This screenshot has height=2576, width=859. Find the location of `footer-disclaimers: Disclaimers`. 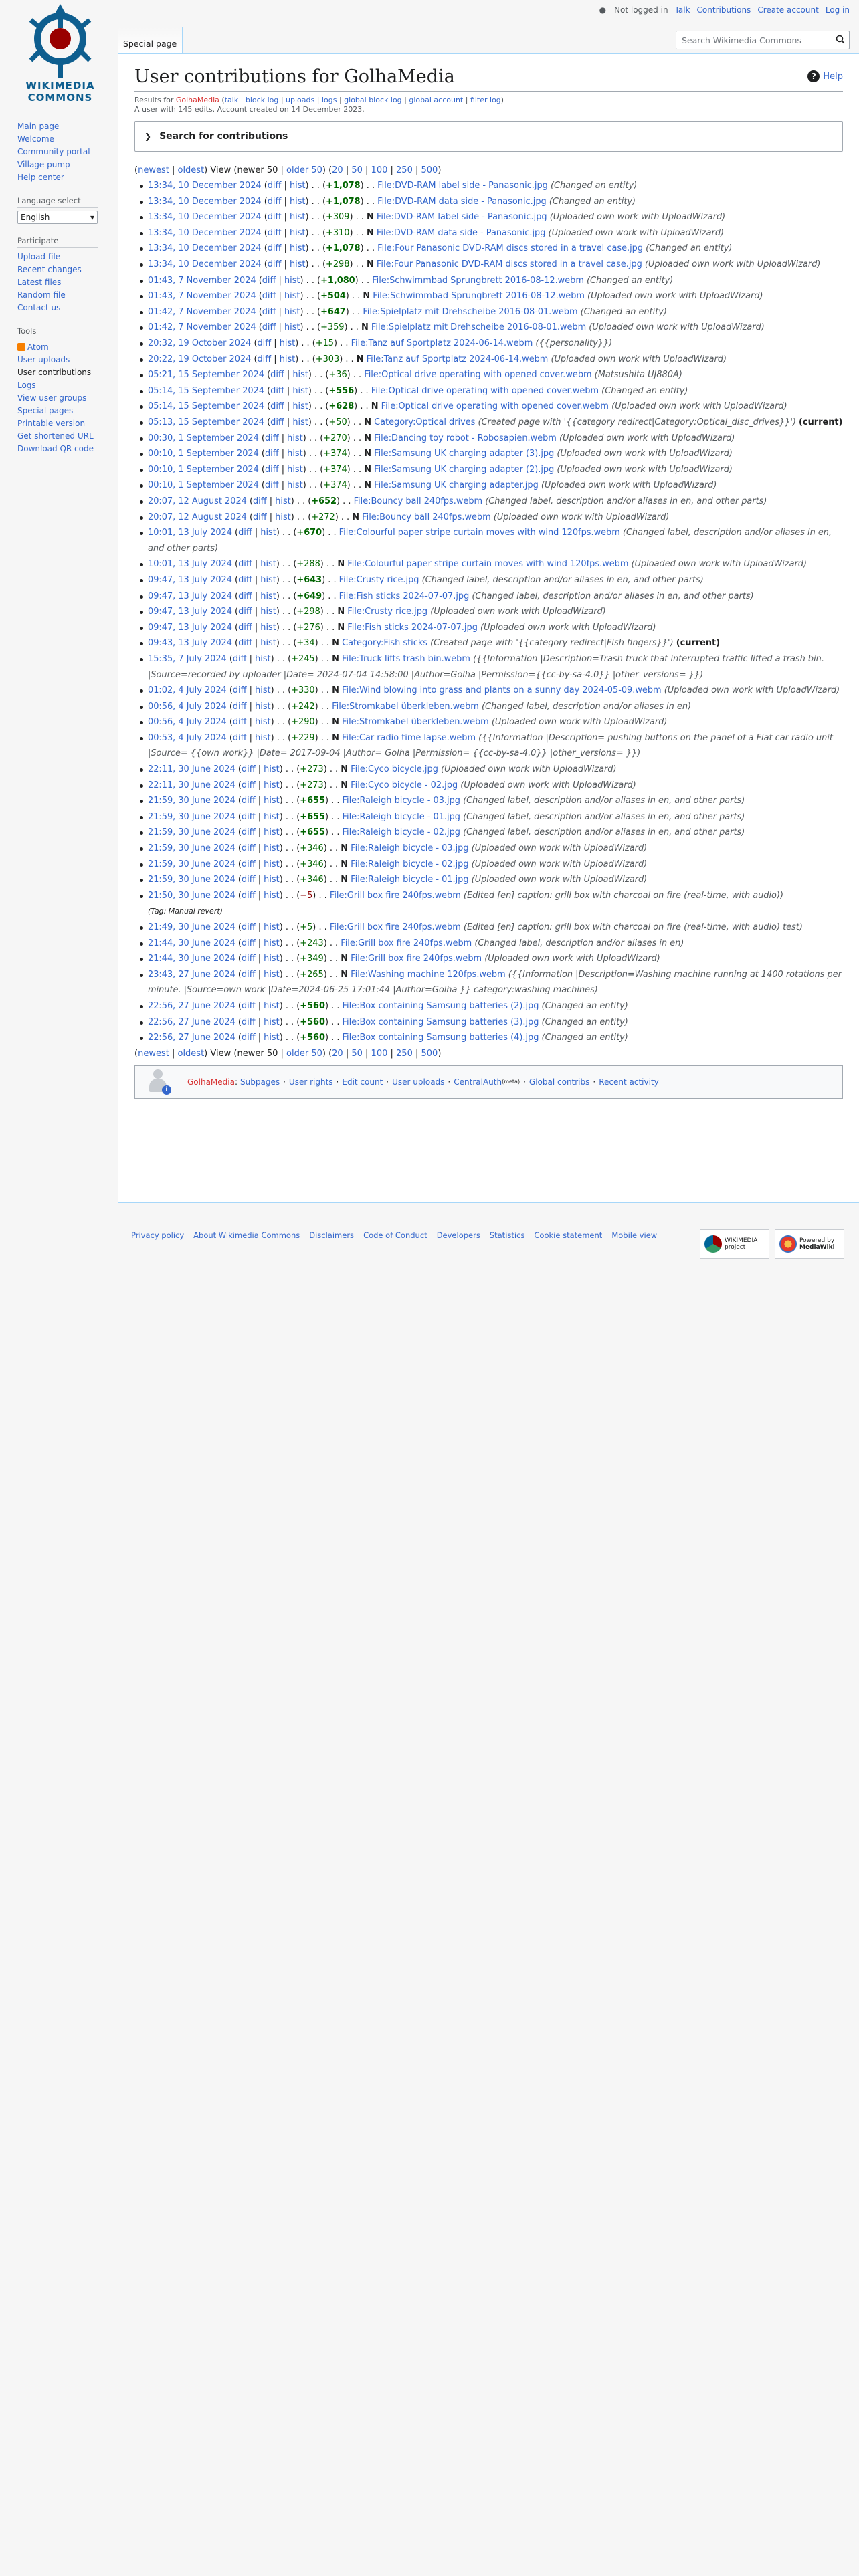

footer-disclaimers: Disclaimers is located at coordinates (331, 1235).